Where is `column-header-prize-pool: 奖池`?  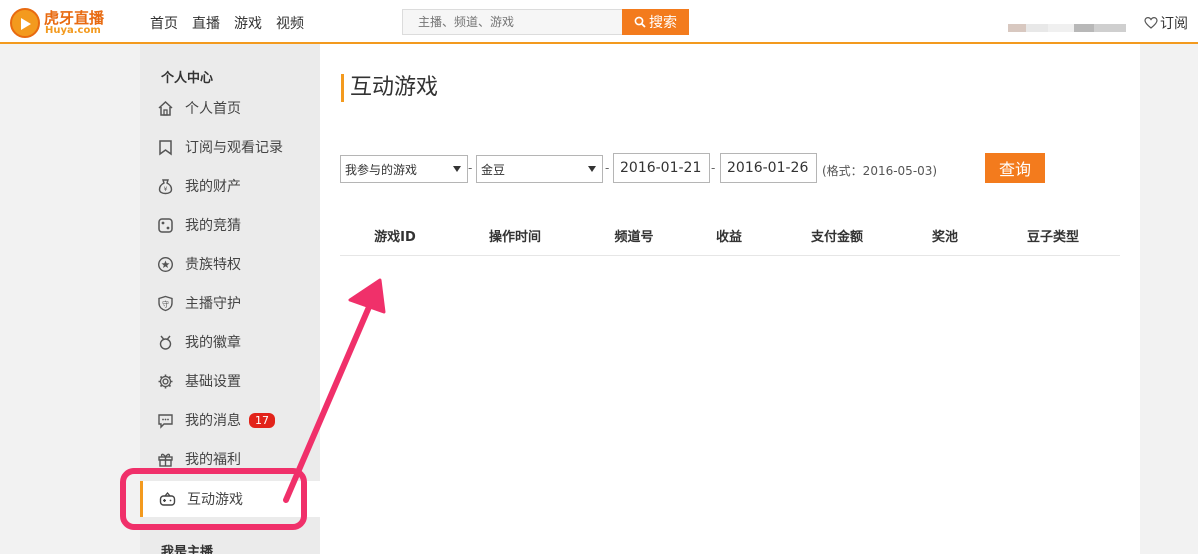 column-header-prize-pool: 奖池 is located at coordinates (945, 235).